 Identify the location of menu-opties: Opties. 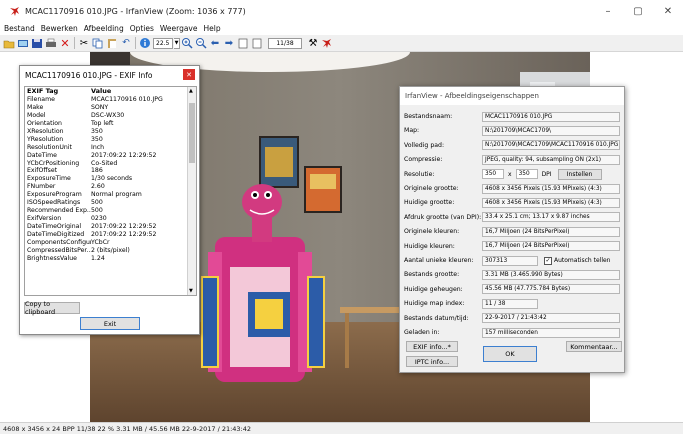
(142, 28).